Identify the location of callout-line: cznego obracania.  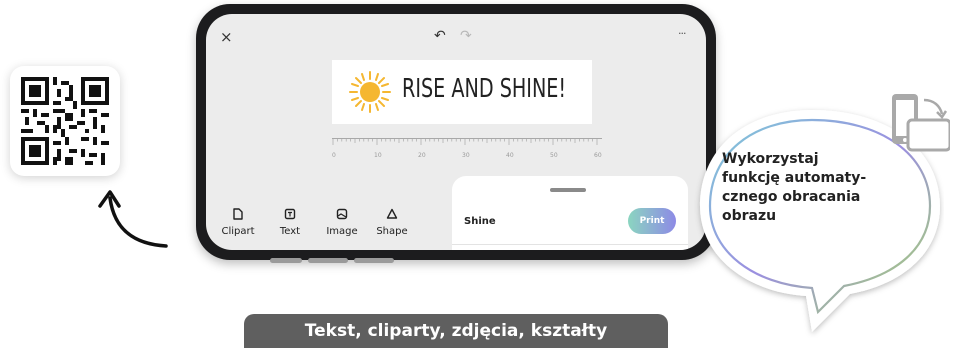
(791, 197).